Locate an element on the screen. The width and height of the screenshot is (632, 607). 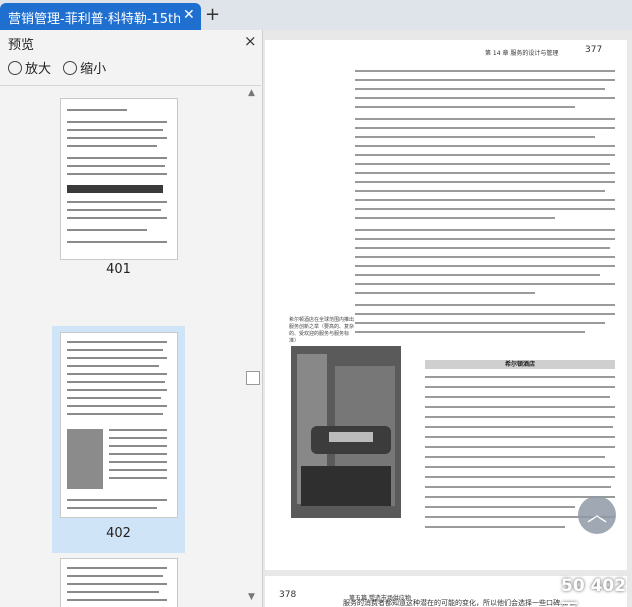
document-tab: 营销管理-菲利普·科特勒-15th.p ✕ is located at coordinates (100, 16).